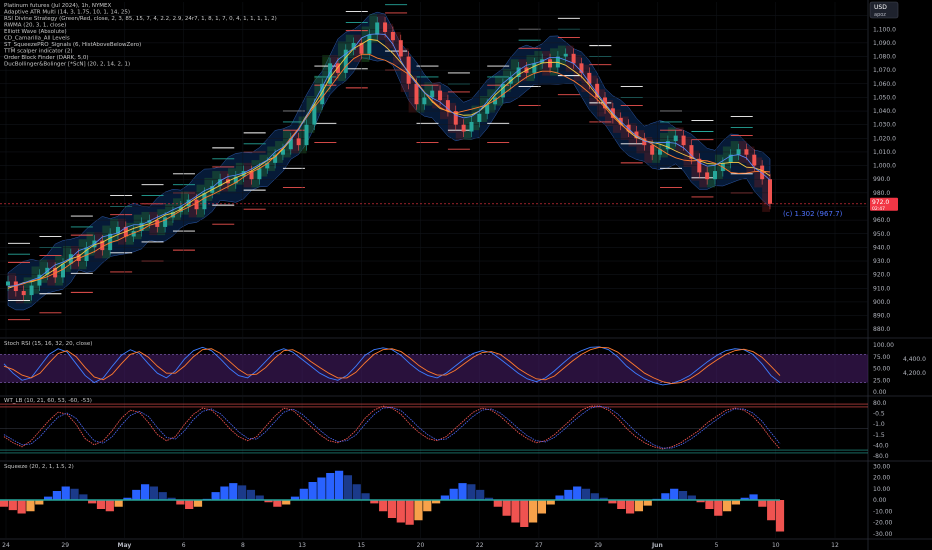 Image resolution: width=932 pixels, height=550 pixels. What do you see at coordinates (884, 111) in the screenshot?
I see `y-tick-label: 1,040.0` at bounding box center [884, 111].